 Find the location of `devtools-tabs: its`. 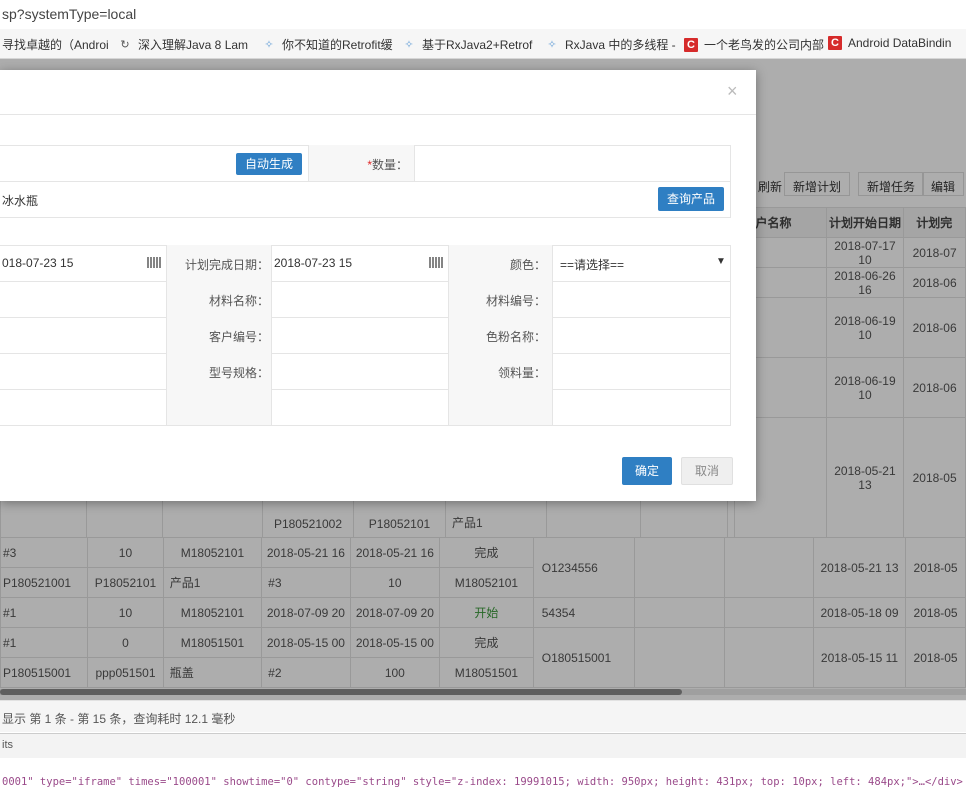

devtools-tabs: its is located at coordinates (483, 746).